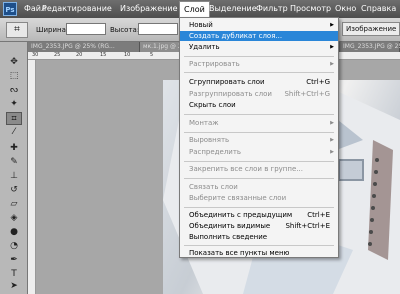  What do you see at coordinates (77, 8) in the screenshot?
I see `menu-edit: Редактирование` at bounding box center [77, 8].